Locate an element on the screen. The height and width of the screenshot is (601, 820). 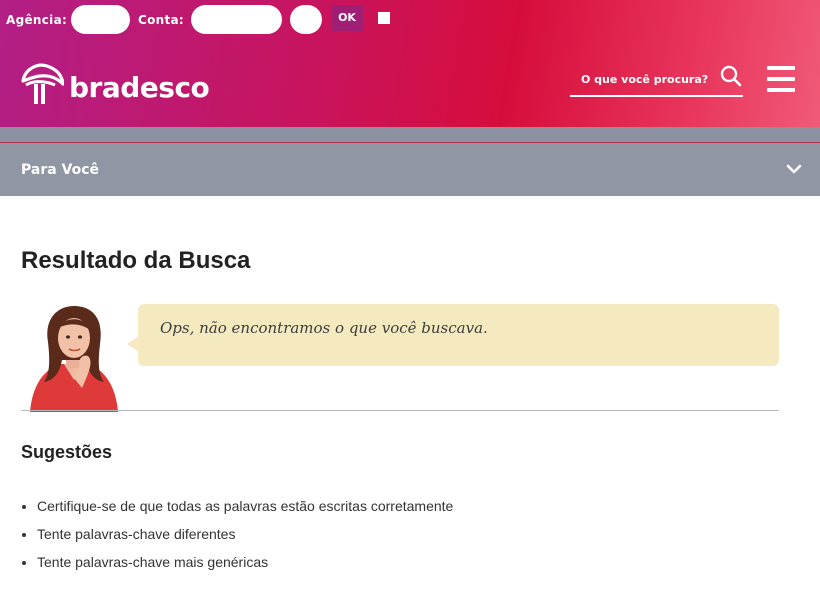
suggestions-title: Sugestões is located at coordinates (67, 452).